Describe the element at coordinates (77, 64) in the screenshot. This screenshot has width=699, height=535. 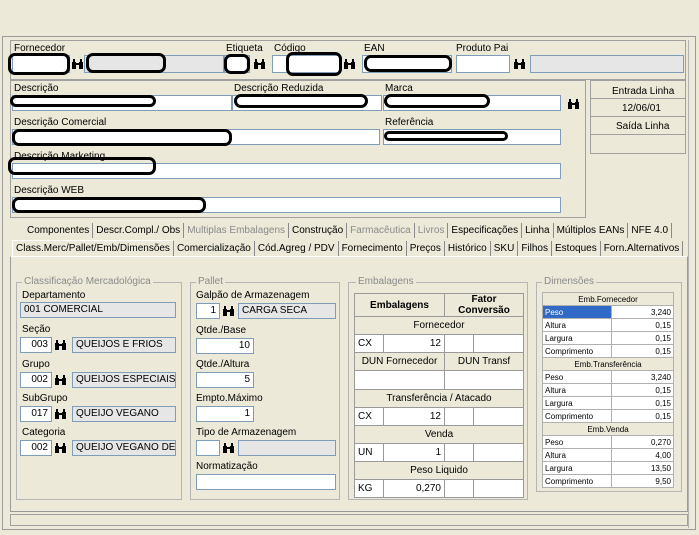
I see `fornecedor-search-icon` at that location.